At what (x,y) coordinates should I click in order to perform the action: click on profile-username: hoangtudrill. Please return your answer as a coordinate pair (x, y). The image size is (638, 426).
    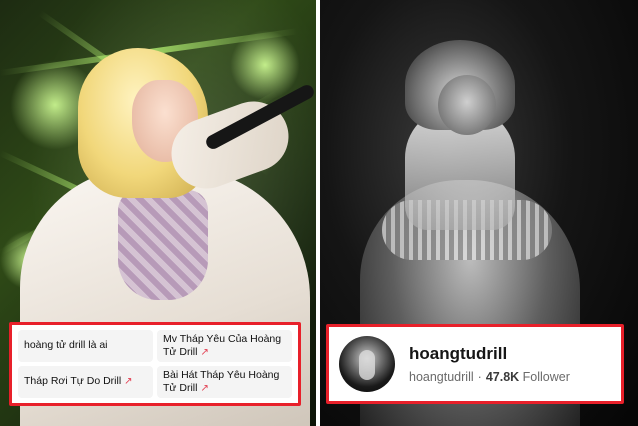
    Looking at the image, I should click on (441, 377).